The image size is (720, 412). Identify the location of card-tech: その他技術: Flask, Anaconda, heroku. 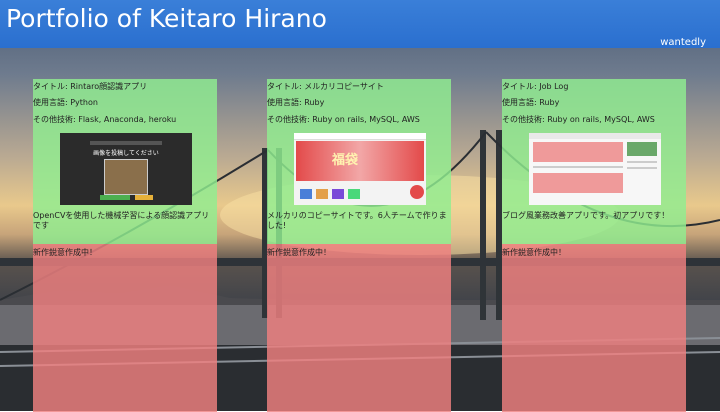
(105, 119).